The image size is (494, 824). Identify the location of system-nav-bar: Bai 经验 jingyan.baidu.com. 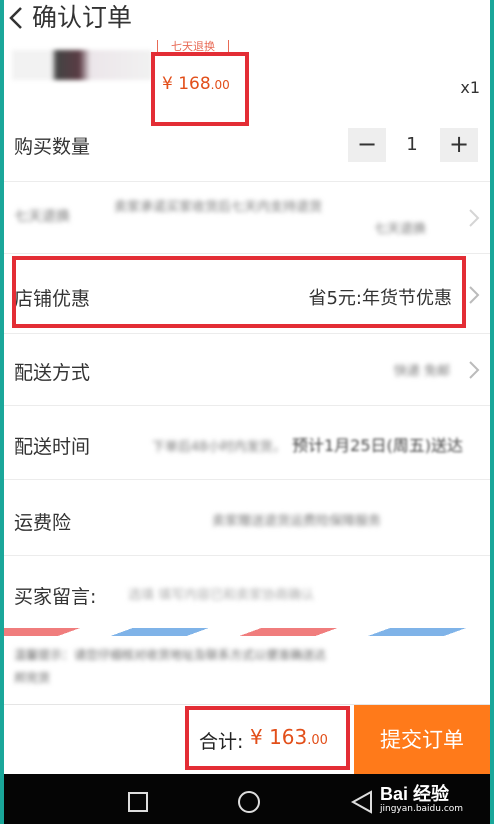
(247, 799).